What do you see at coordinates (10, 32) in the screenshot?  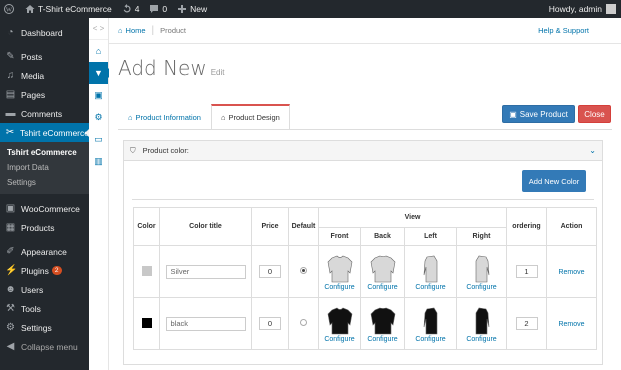 I see `dashboard-icon: ◔` at bounding box center [10, 32].